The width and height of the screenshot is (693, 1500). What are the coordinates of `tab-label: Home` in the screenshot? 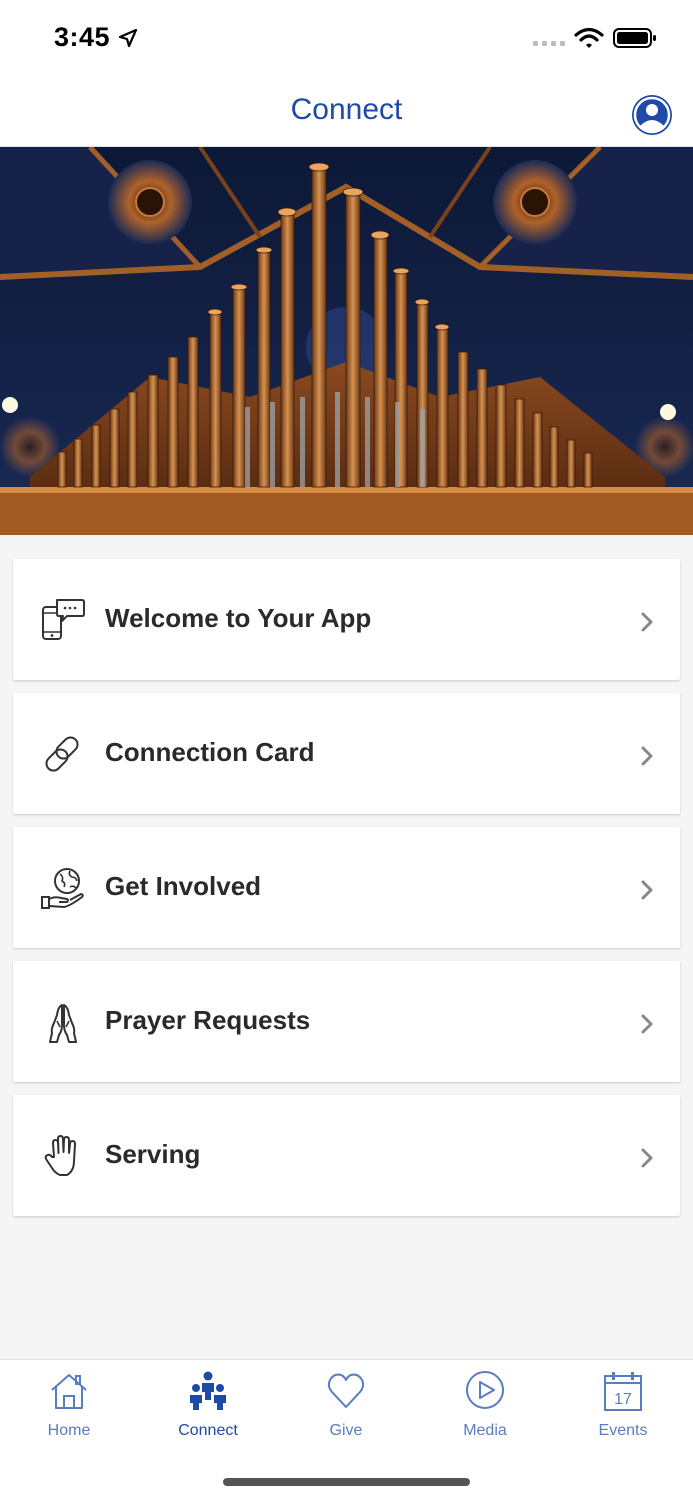 It's located at (69, 1430).